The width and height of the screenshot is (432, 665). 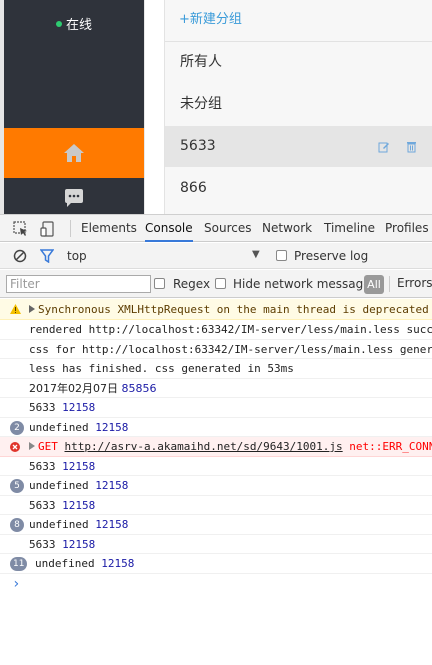 What do you see at coordinates (419, 329) in the screenshot?
I see `log-text: succe` at bounding box center [419, 329].